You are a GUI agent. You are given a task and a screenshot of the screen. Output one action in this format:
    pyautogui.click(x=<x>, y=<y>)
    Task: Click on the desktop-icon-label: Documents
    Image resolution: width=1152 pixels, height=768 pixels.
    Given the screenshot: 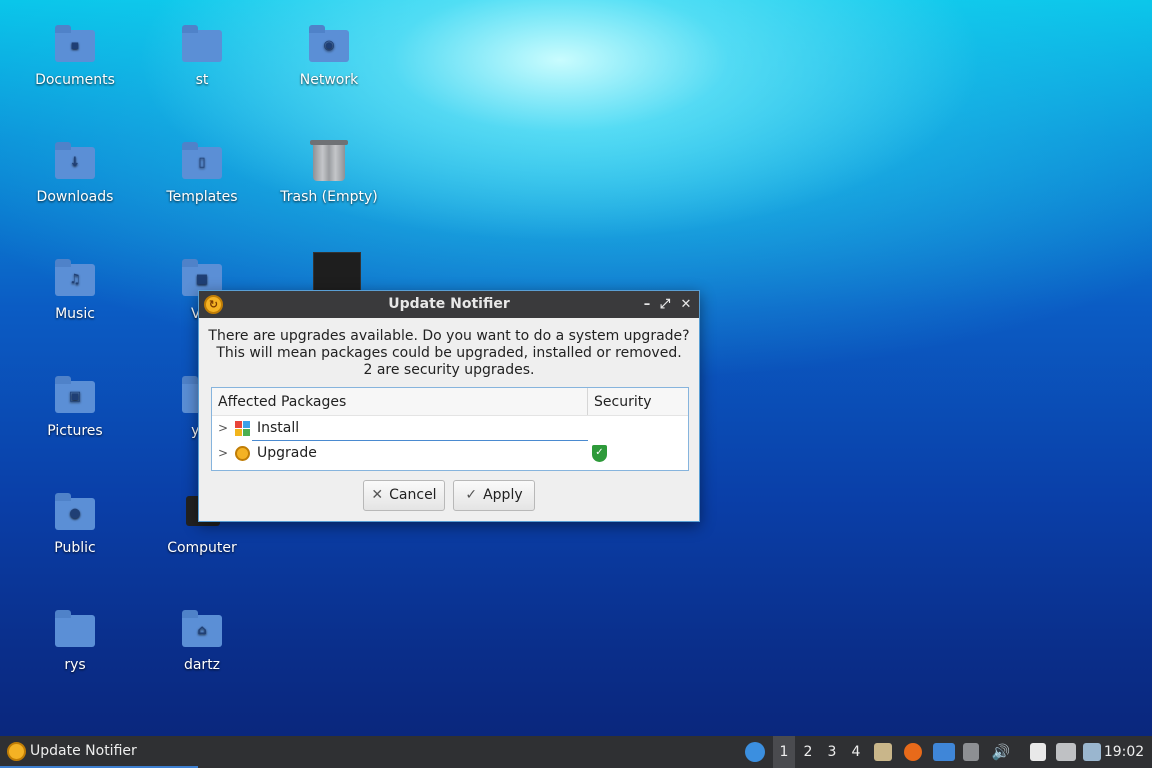 What is the action you would take?
    pyautogui.click(x=75, y=80)
    